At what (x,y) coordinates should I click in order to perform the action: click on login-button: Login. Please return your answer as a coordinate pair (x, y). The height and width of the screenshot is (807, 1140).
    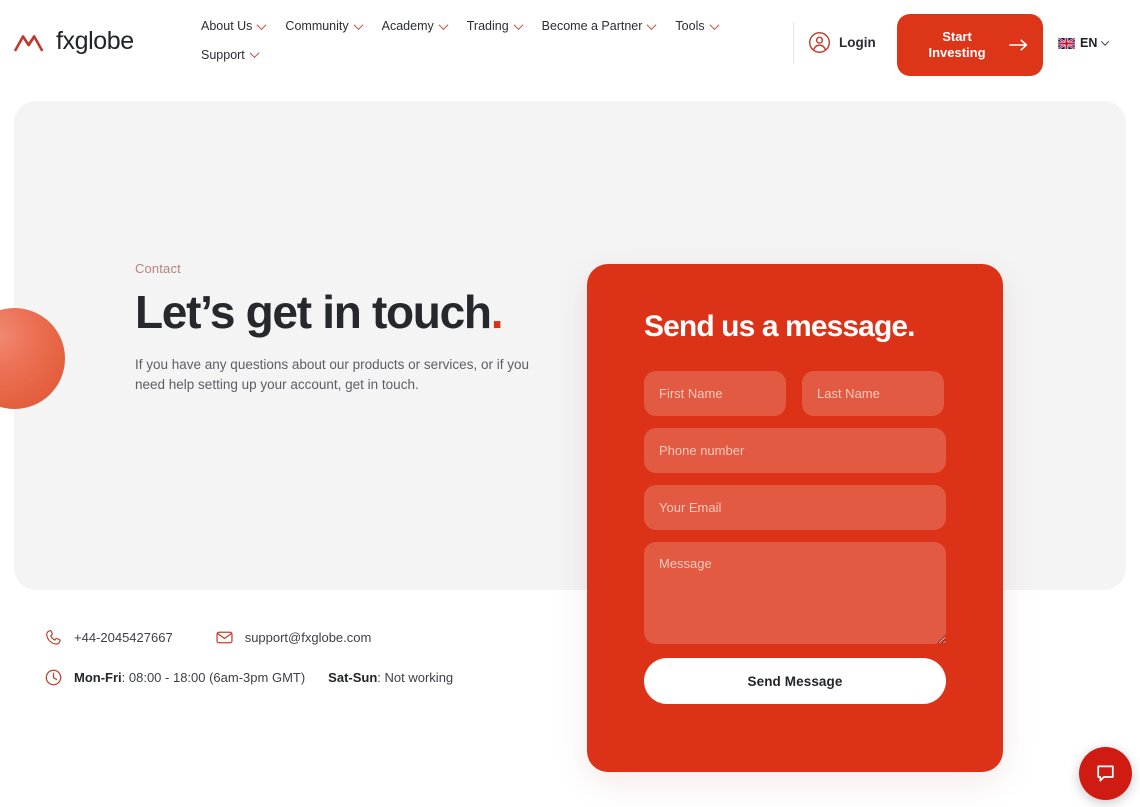
    Looking at the image, I should click on (842, 42).